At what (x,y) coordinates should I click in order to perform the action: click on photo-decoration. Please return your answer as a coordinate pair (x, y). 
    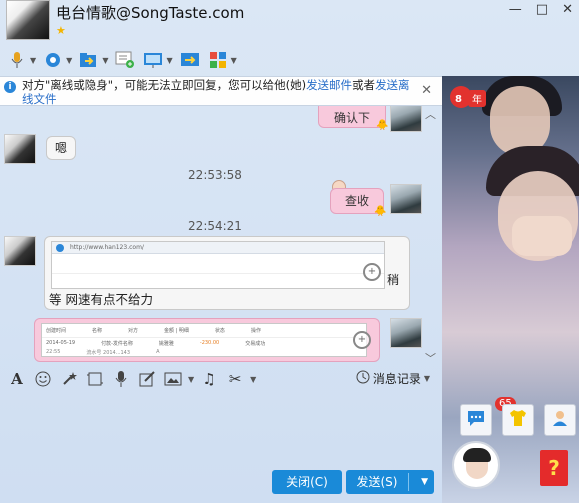
    Looking at the image, I should click on (542, 236).